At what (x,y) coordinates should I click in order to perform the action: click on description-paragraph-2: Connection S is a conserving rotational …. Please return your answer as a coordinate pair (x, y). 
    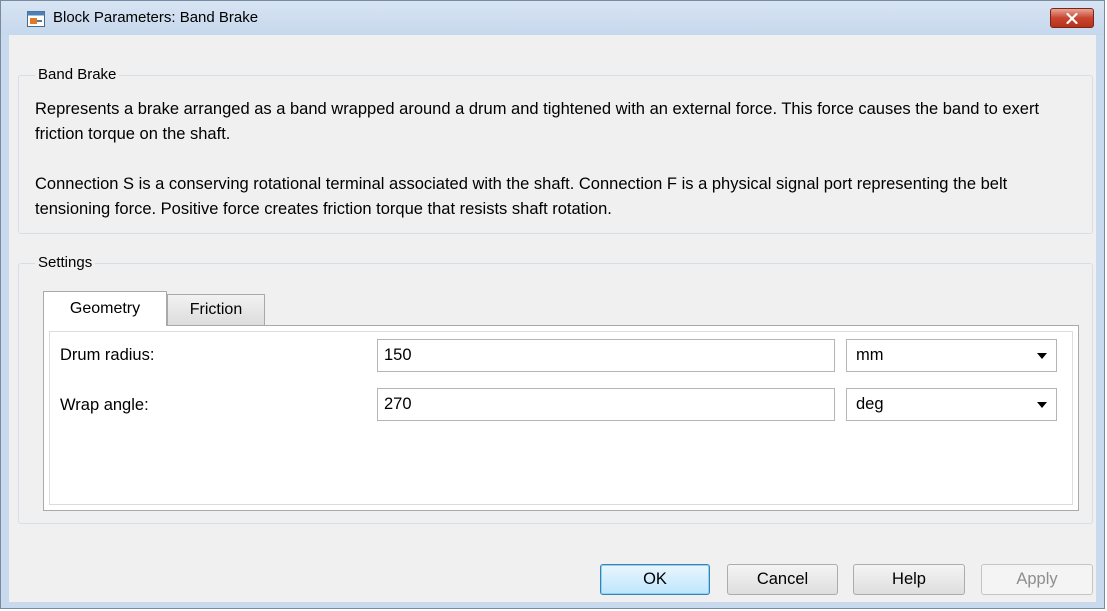
    Looking at the image, I should click on (521, 196).